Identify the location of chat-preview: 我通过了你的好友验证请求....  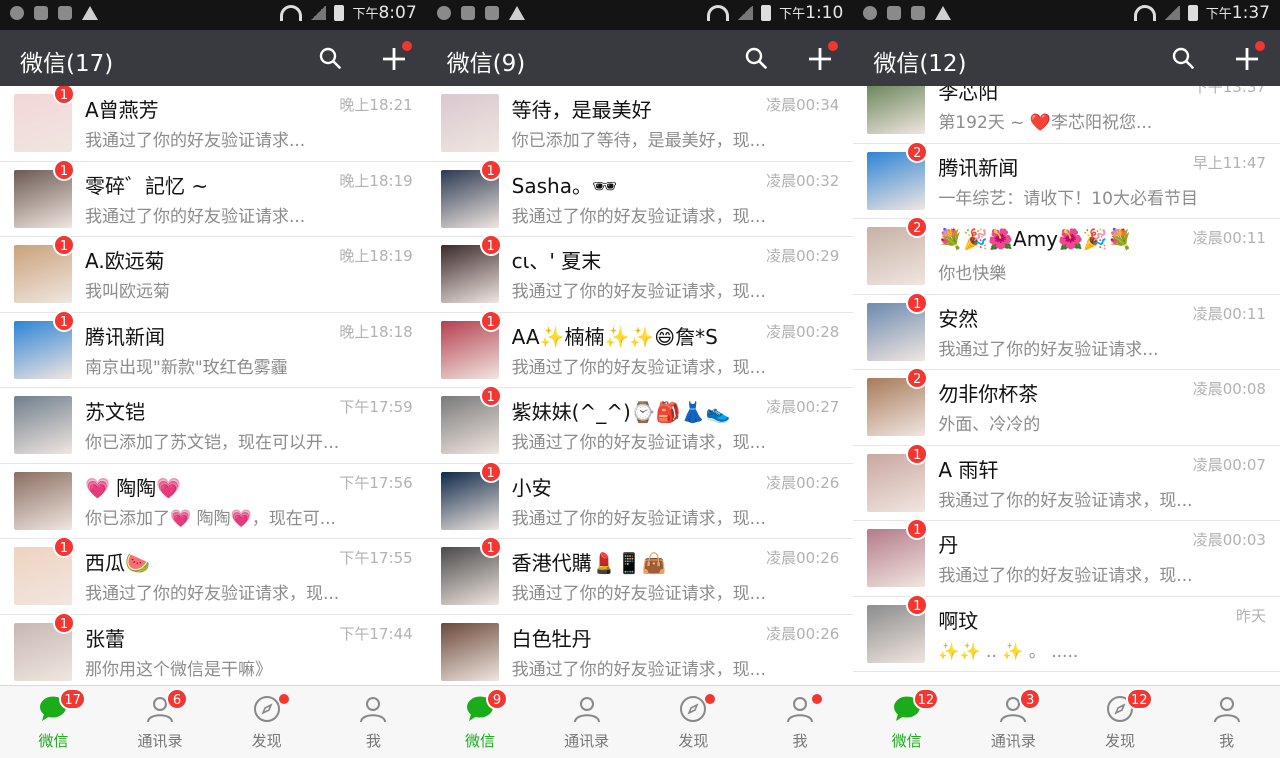
(195, 216).